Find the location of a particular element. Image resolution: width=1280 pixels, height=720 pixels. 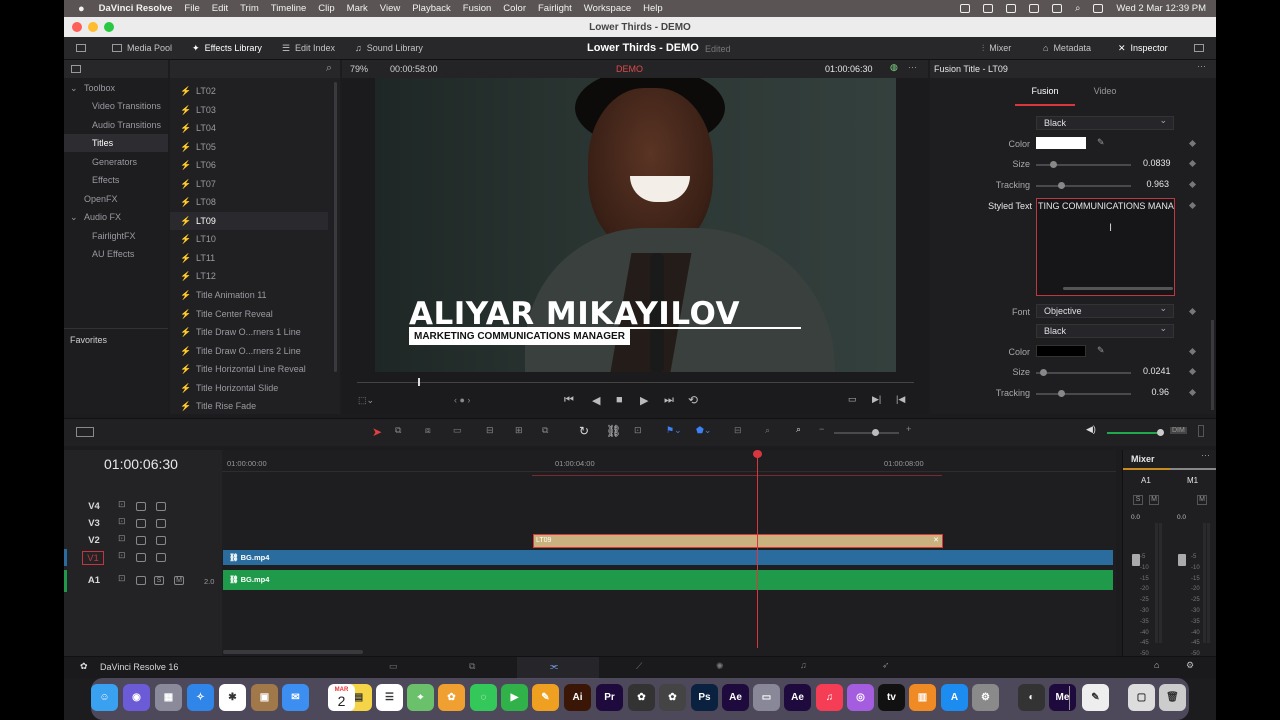

loop-icon: ⟲ is located at coordinates (693, 400).